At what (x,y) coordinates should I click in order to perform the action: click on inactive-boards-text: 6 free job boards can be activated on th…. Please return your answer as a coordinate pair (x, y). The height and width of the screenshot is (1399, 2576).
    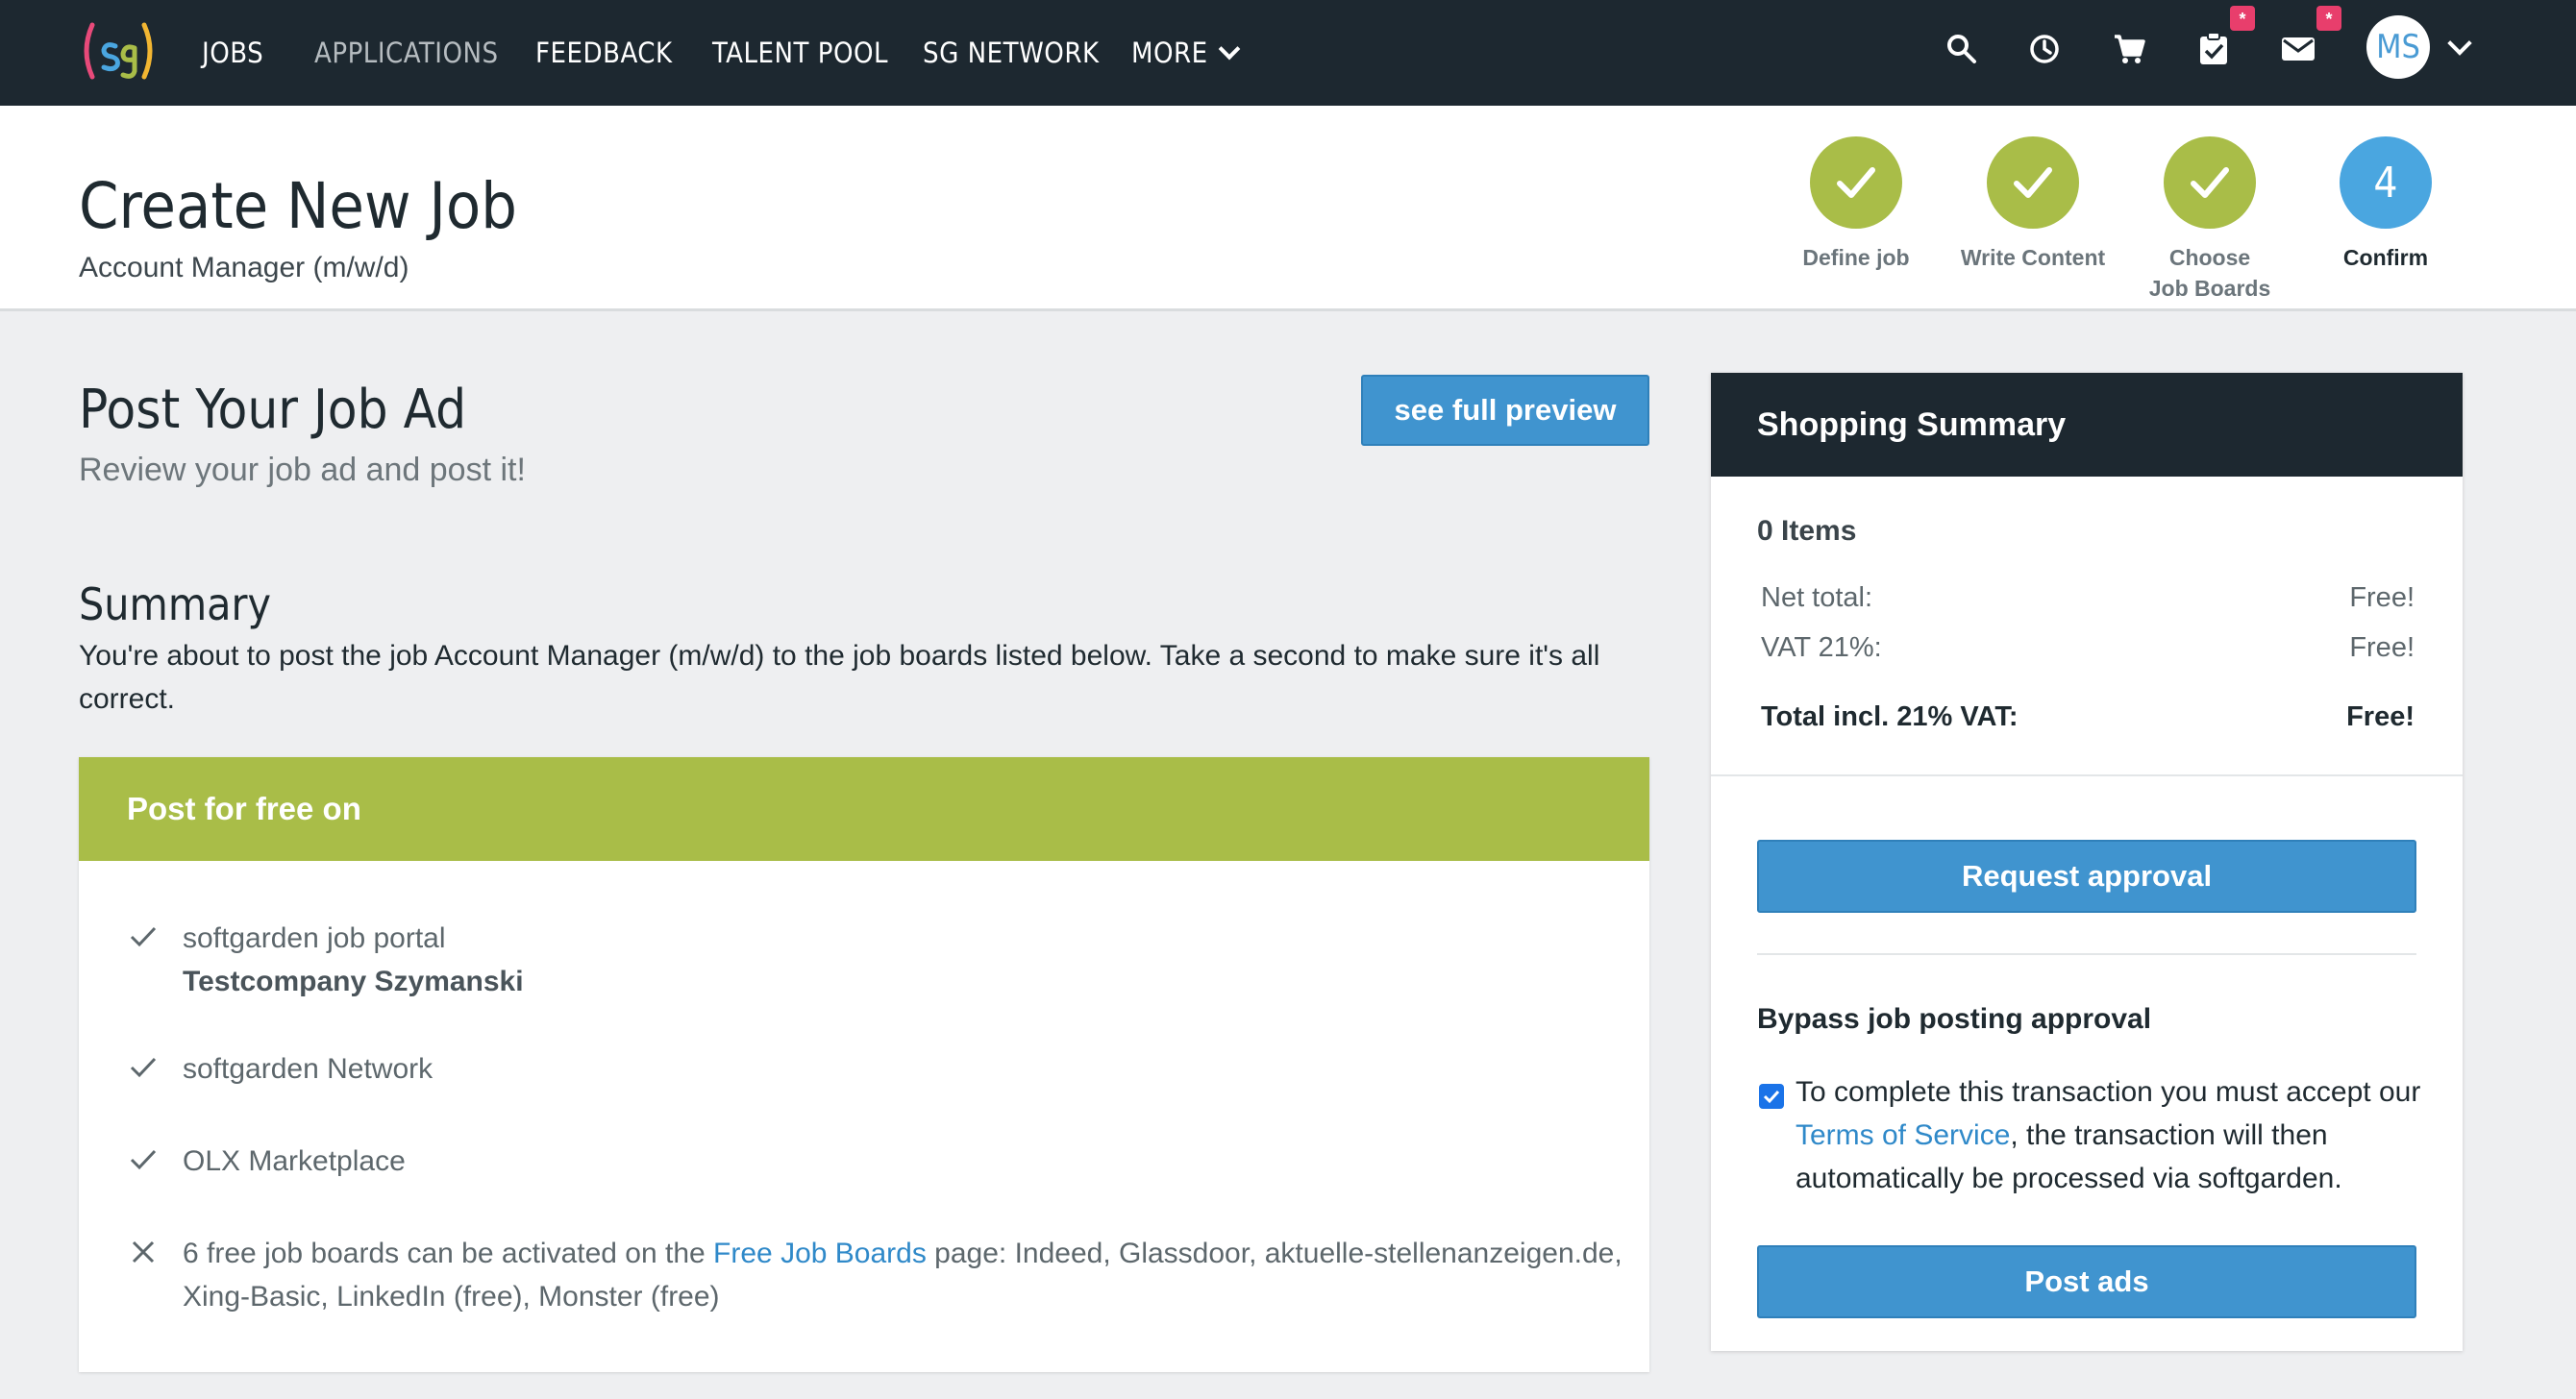
    Looking at the image, I should click on (903, 1275).